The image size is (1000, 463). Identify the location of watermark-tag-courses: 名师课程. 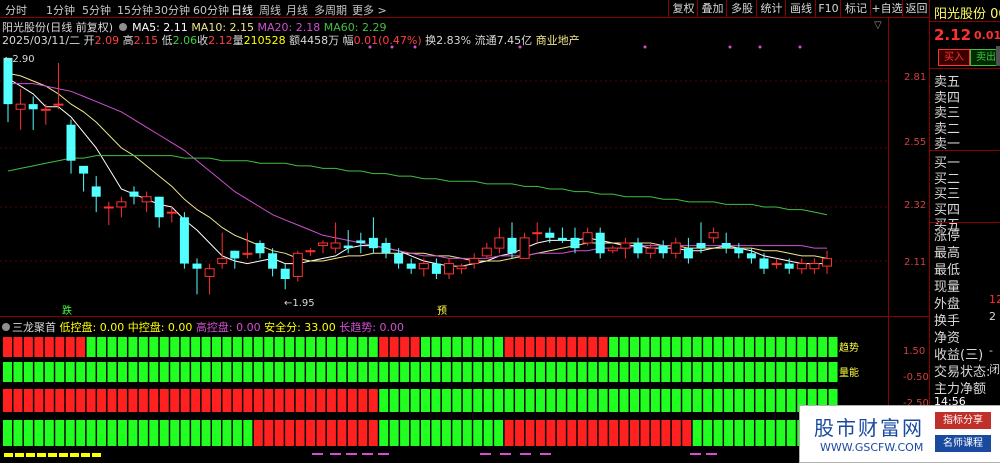
(963, 443).